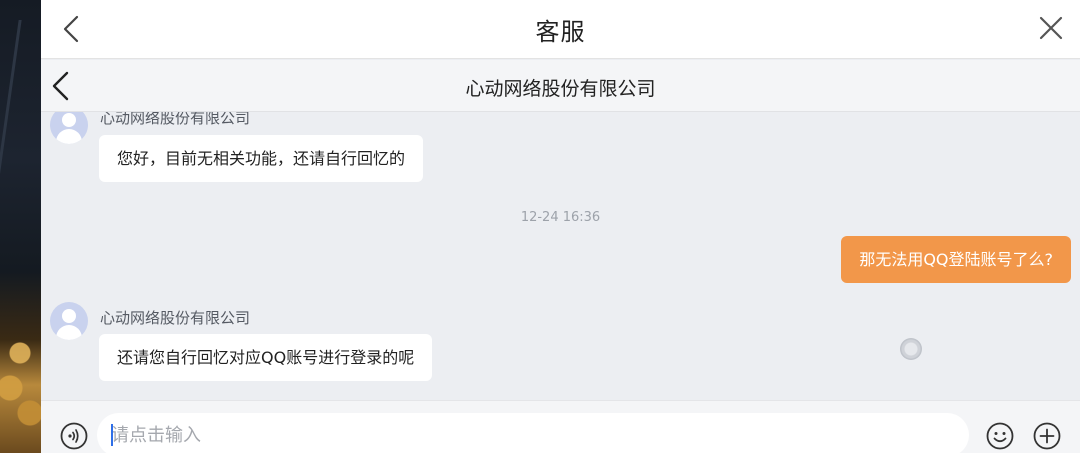 Image resolution: width=1080 pixels, height=453 pixels. I want to click on input-bar, so click(560, 426).